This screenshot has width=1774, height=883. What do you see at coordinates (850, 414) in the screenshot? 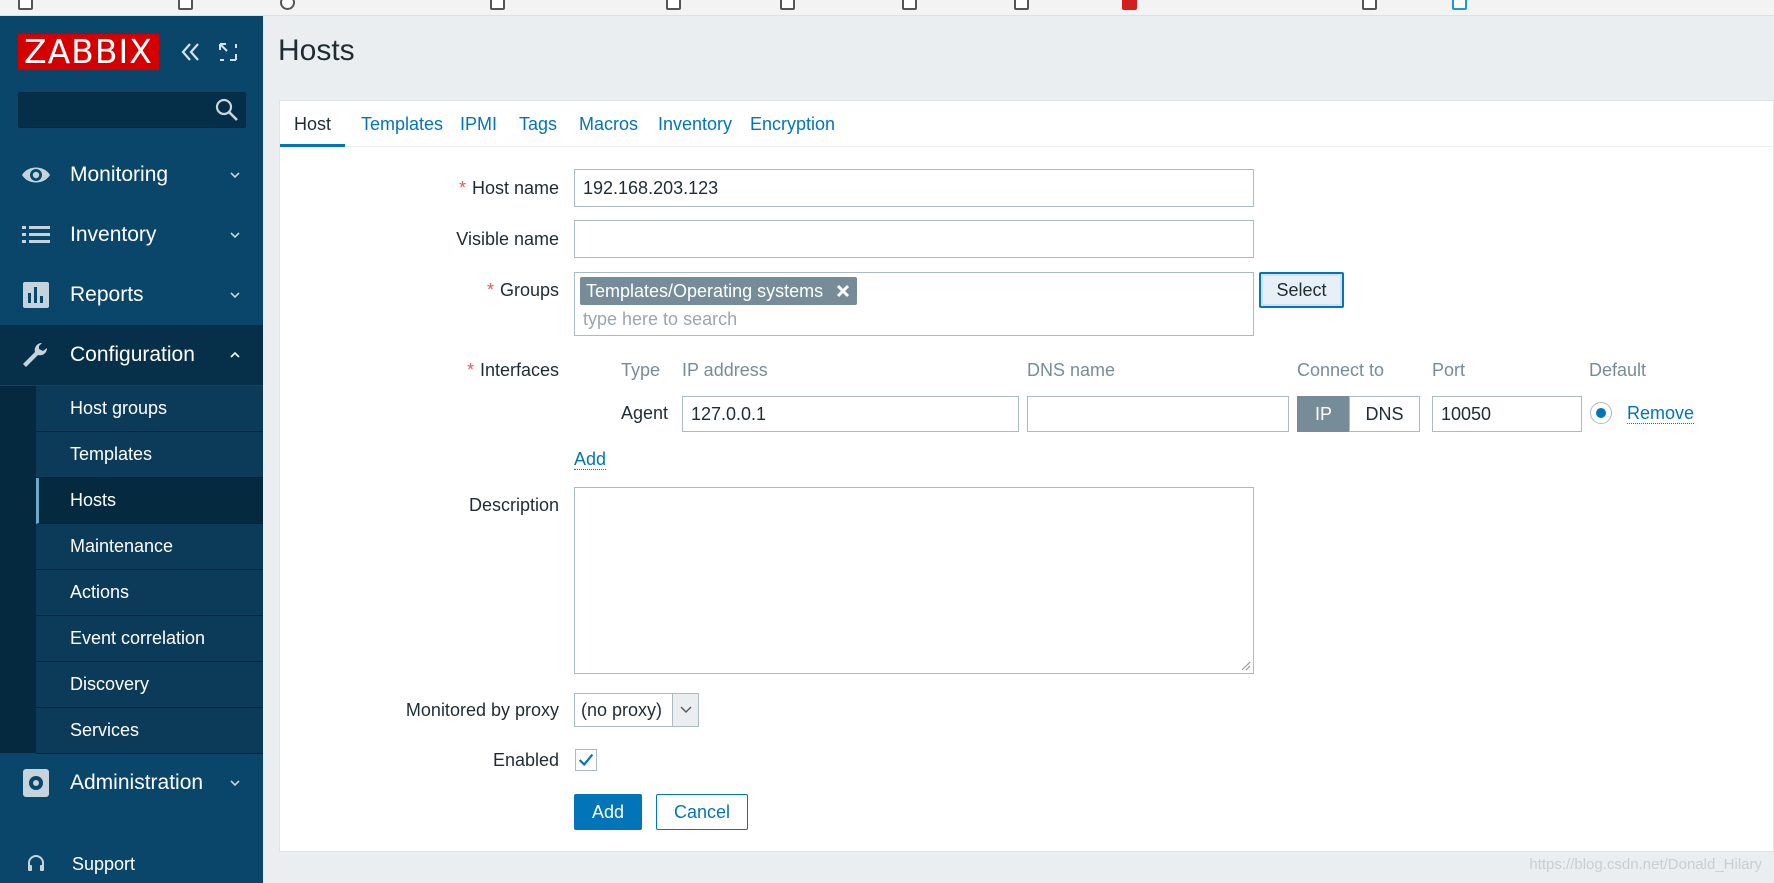
I see `interface-ip-input: 127.0.0.1` at bounding box center [850, 414].